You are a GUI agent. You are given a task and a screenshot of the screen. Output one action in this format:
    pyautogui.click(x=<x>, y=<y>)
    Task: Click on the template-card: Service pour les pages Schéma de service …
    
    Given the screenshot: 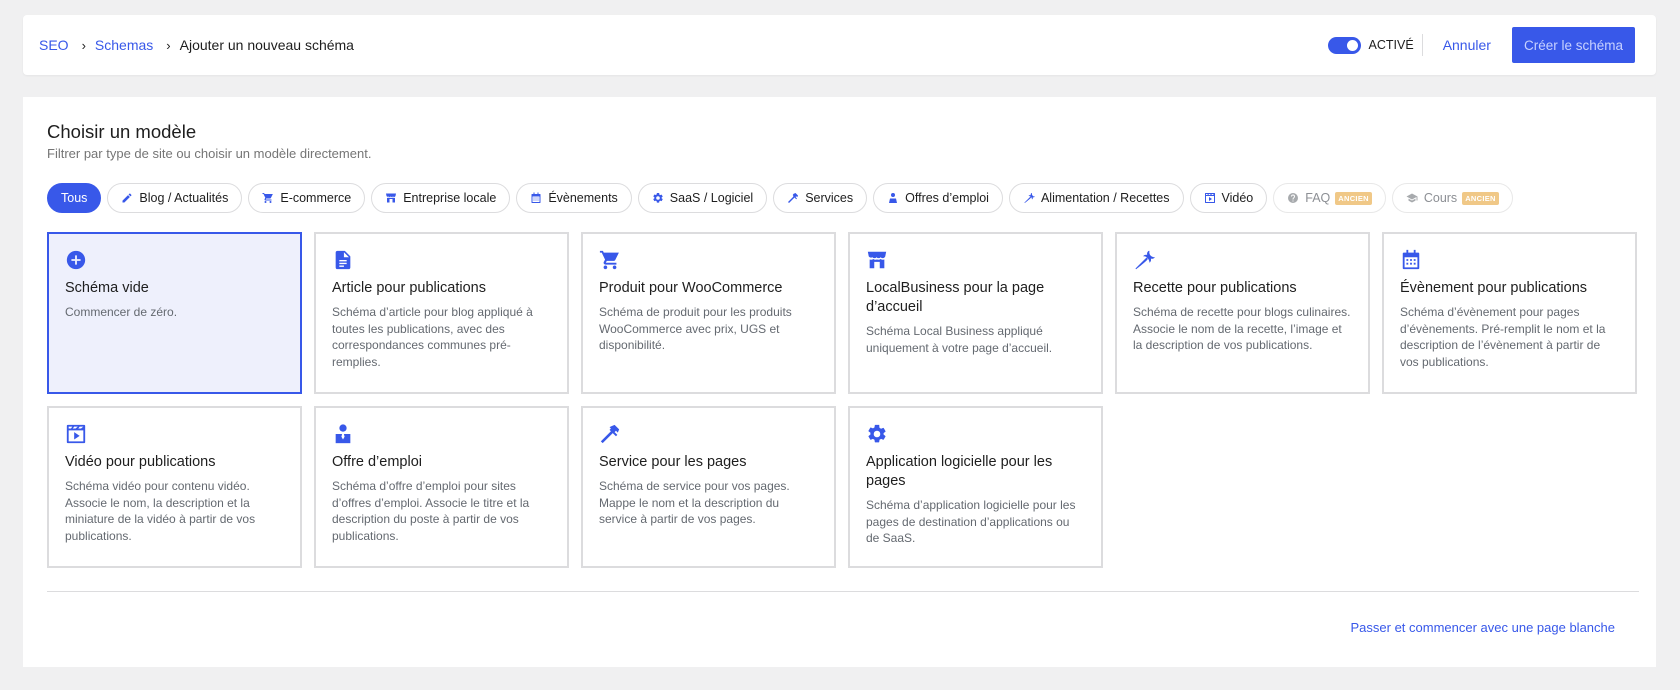 What is the action you would take?
    pyautogui.click(x=708, y=487)
    